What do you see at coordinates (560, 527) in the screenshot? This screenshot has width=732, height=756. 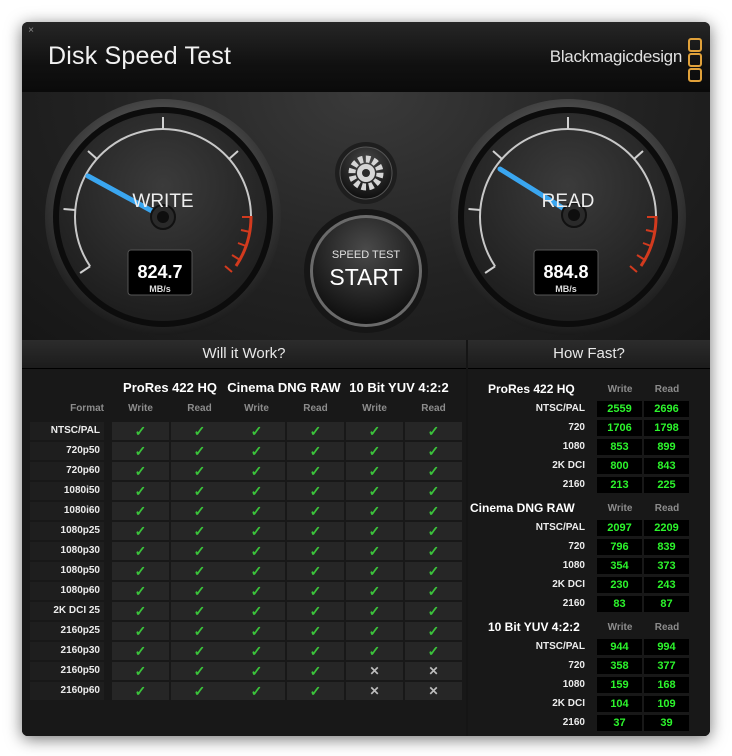 I see `format-label: NTSC/PAL` at bounding box center [560, 527].